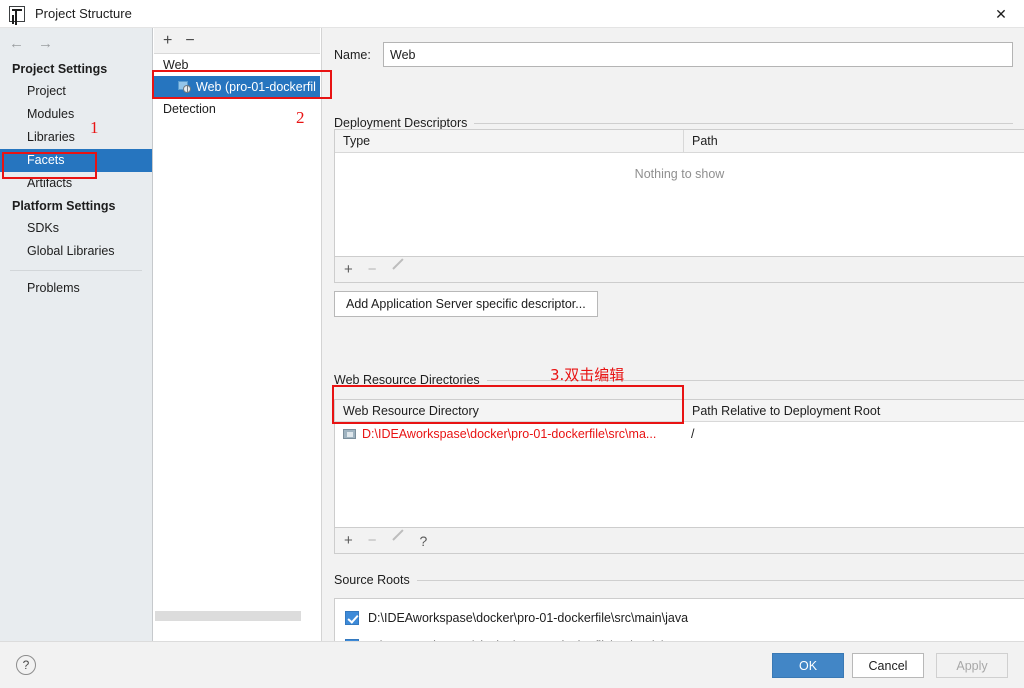  What do you see at coordinates (1001, 14) in the screenshot?
I see `close-icon: ✕` at bounding box center [1001, 14].